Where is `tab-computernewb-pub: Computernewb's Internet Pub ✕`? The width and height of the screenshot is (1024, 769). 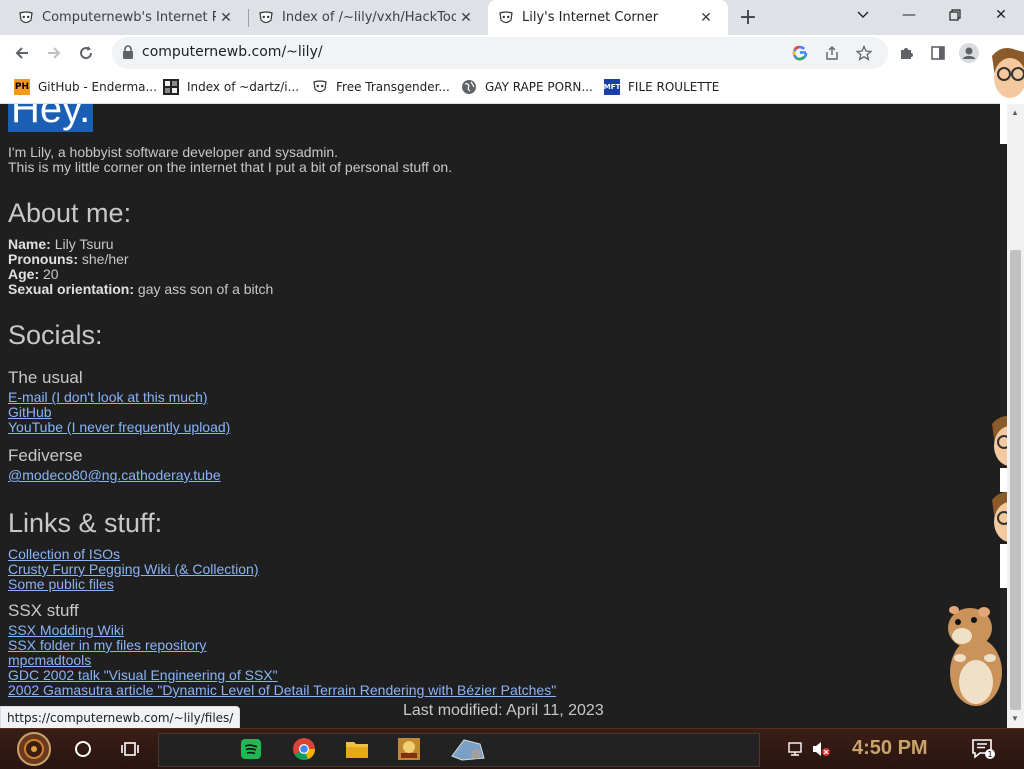 tab-computernewb-pub: Computernewb's Internet Pub ✕ is located at coordinates (124, 17).